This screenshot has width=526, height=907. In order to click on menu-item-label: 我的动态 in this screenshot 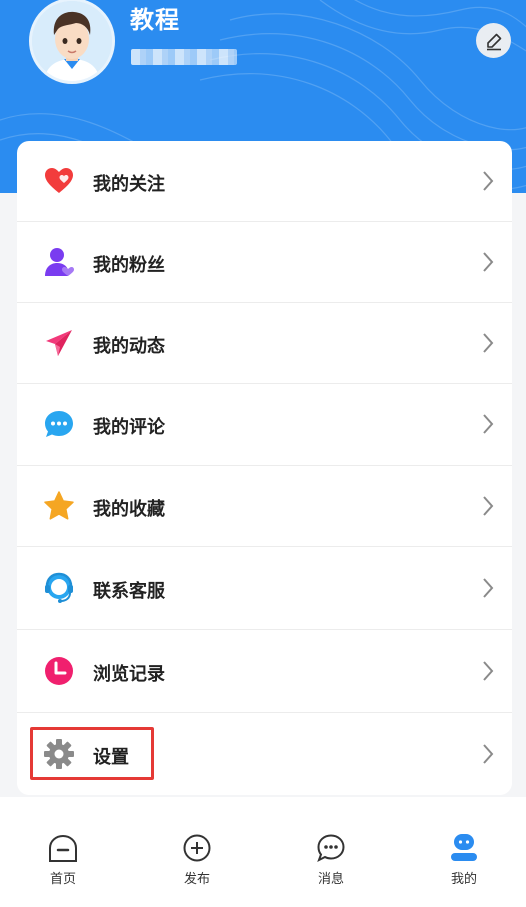, I will do `click(129, 346)`.